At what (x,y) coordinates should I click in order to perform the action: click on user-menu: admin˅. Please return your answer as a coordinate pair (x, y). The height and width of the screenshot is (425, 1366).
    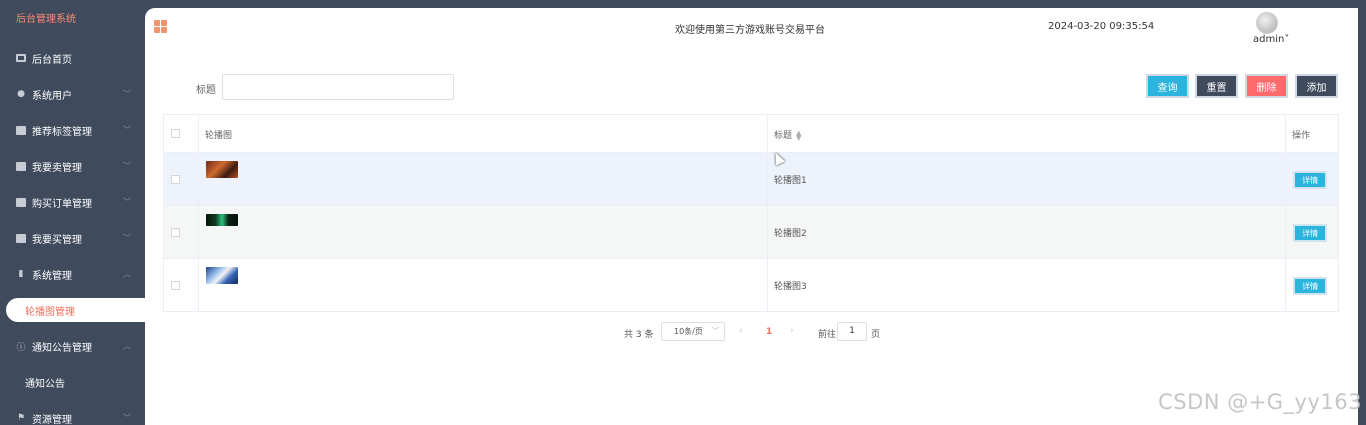
    Looking at the image, I should click on (1271, 39).